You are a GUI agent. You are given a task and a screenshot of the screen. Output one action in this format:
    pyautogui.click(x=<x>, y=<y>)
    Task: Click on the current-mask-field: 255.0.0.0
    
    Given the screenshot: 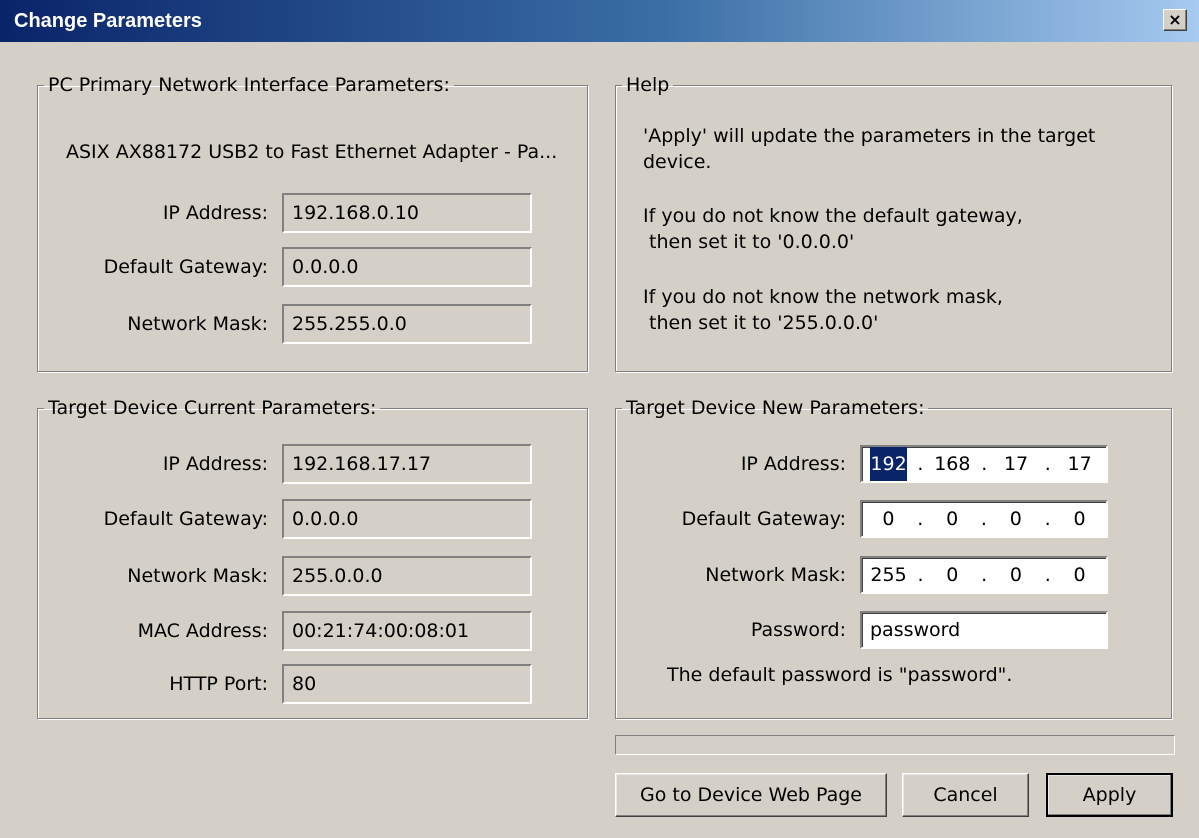 What is the action you would take?
    pyautogui.click(x=407, y=576)
    